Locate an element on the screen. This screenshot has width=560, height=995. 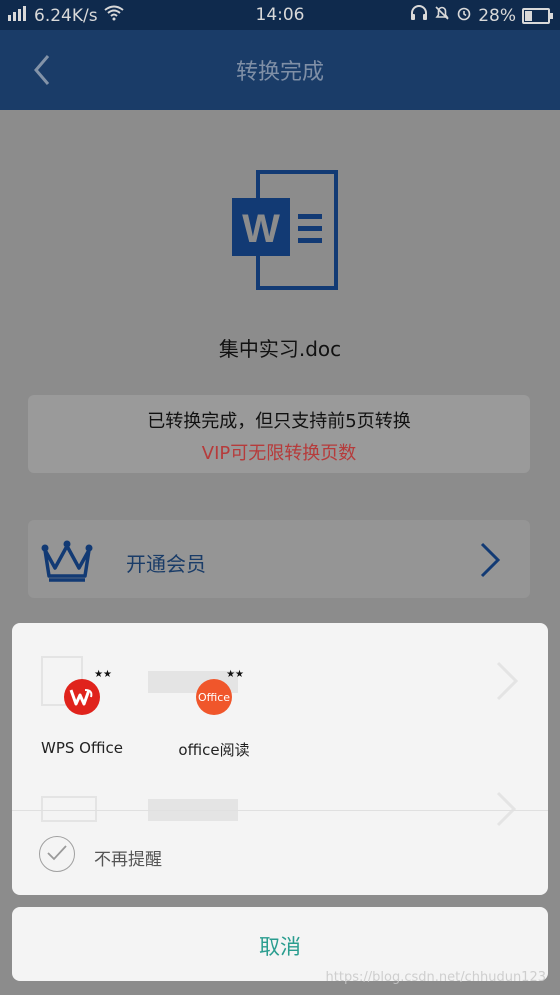
app-option-wps: ★★ WPS Office is located at coordinates (82, 713).